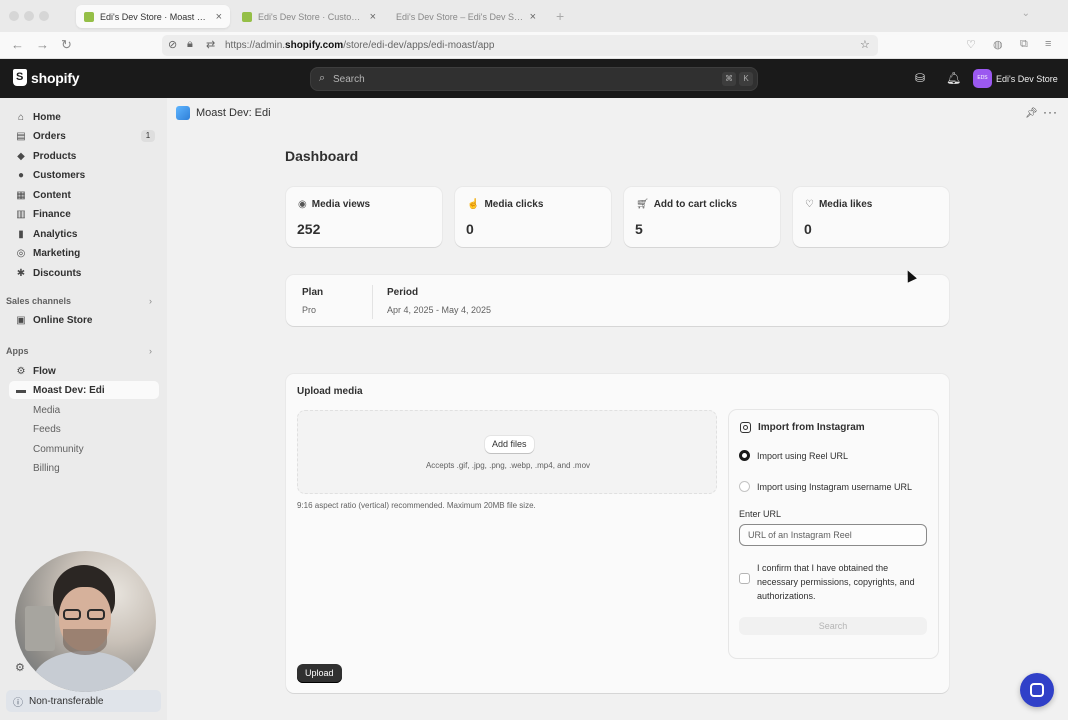  Describe the element at coordinates (190, 44) in the screenshot. I see `lock-icon: 🔒︎` at that location.